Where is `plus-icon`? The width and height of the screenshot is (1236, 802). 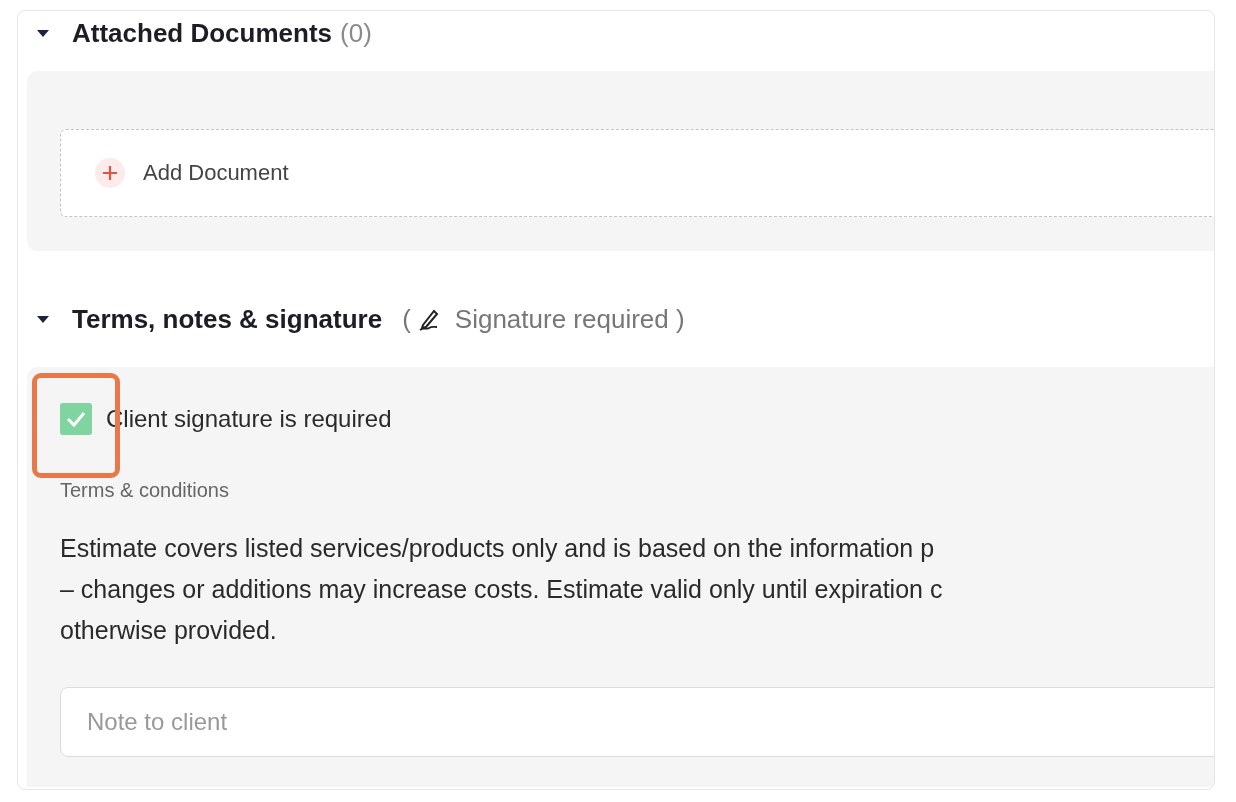
plus-icon is located at coordinates (110, 173).